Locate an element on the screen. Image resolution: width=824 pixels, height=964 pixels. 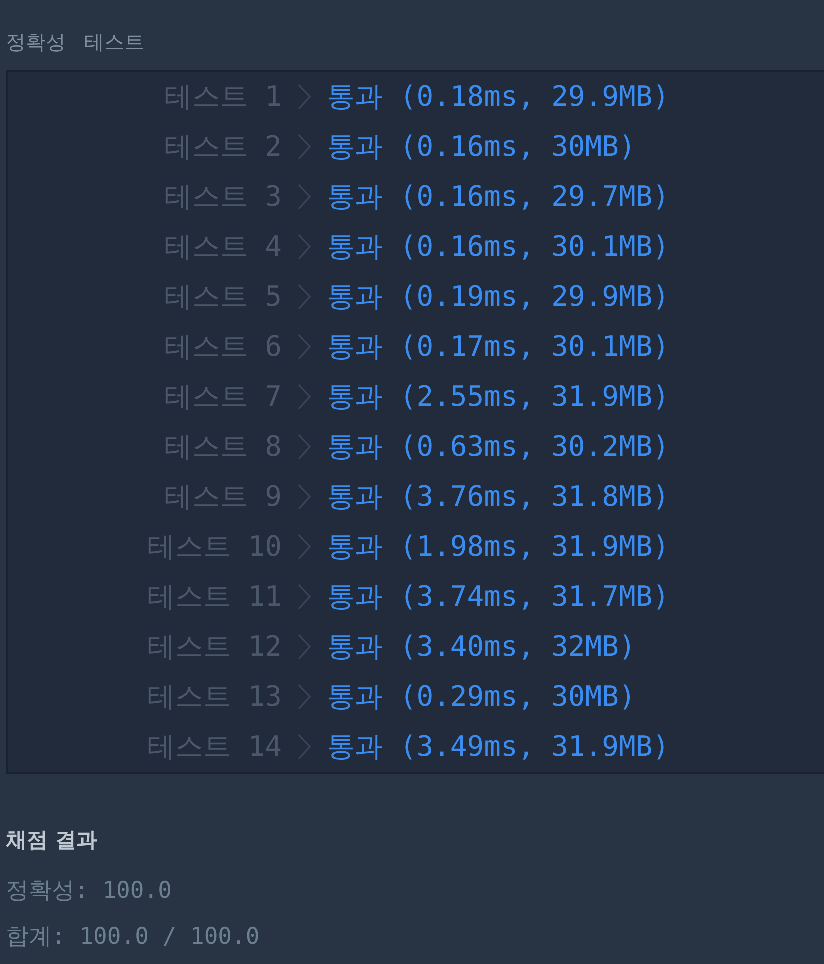
test-result: 통과 (0.19ms, 29.9MB) is located at coordinates (498, 297).